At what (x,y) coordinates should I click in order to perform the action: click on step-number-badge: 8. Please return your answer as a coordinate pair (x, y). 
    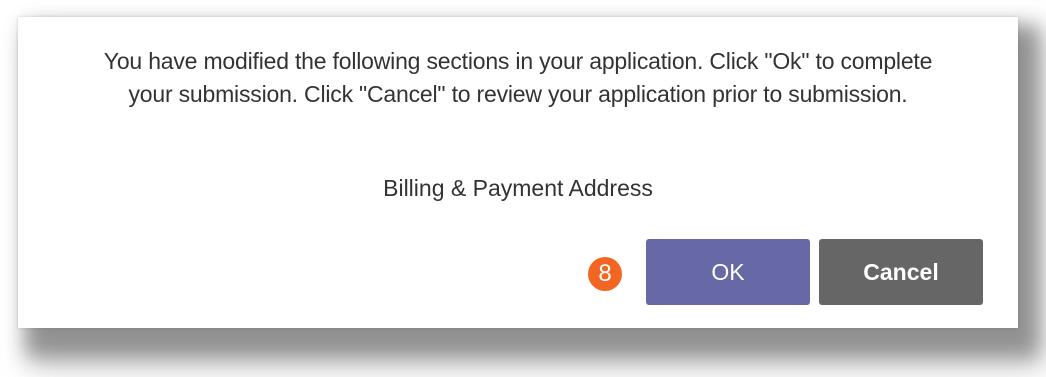
    Looking at the image, I should click on (605, 274).